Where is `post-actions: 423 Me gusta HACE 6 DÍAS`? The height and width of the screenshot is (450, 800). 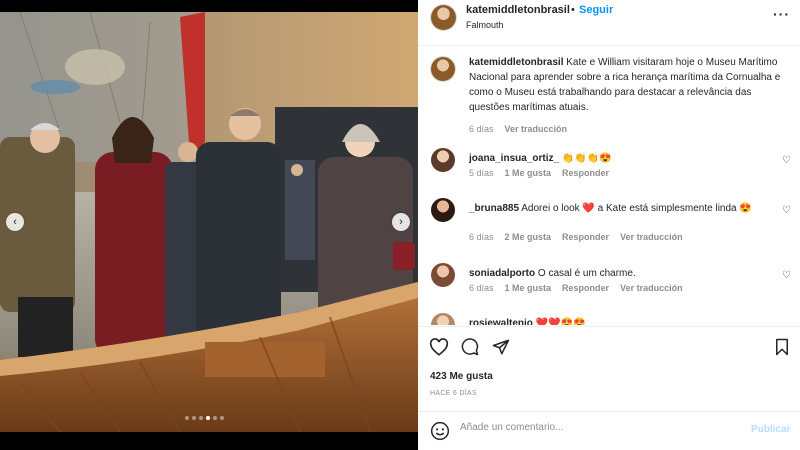 post-actions: 423 Me gusta HACE 6 DÍAS is located at coordinates (609, 368).